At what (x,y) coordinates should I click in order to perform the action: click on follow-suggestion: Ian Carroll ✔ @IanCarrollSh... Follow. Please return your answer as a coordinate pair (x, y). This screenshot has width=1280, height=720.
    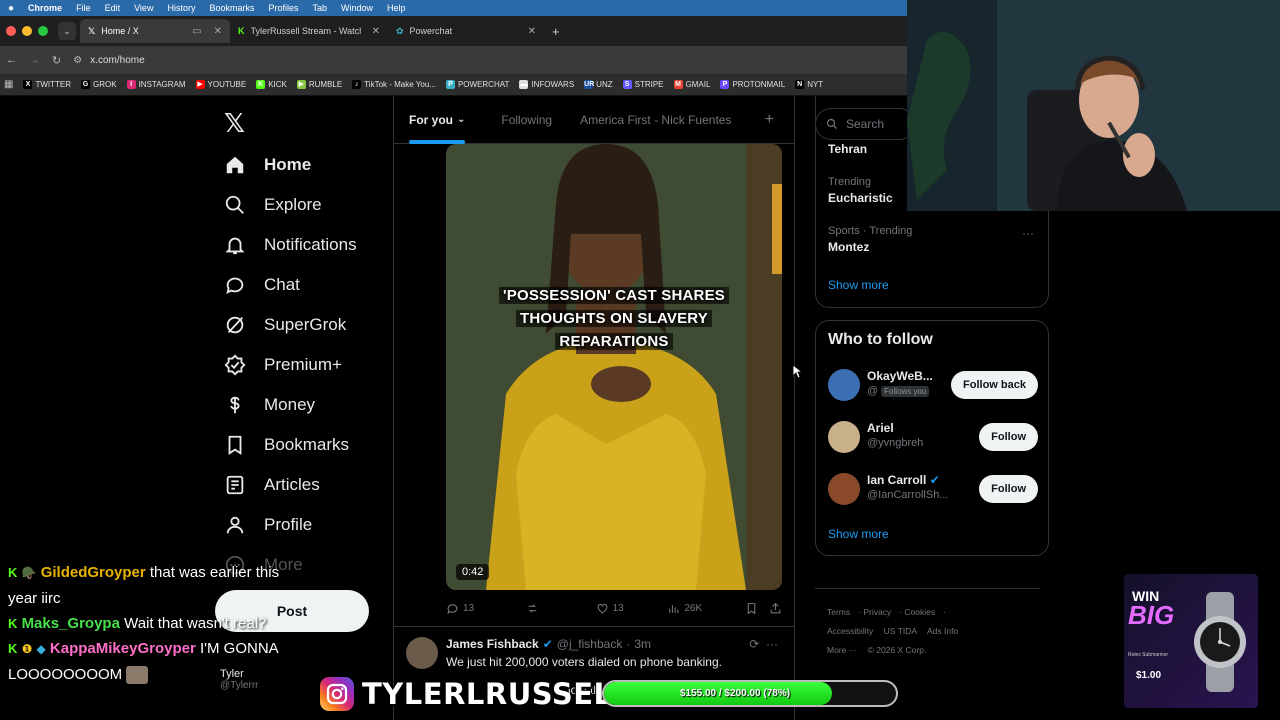
    Looking at the image, I should click on (933, 489).